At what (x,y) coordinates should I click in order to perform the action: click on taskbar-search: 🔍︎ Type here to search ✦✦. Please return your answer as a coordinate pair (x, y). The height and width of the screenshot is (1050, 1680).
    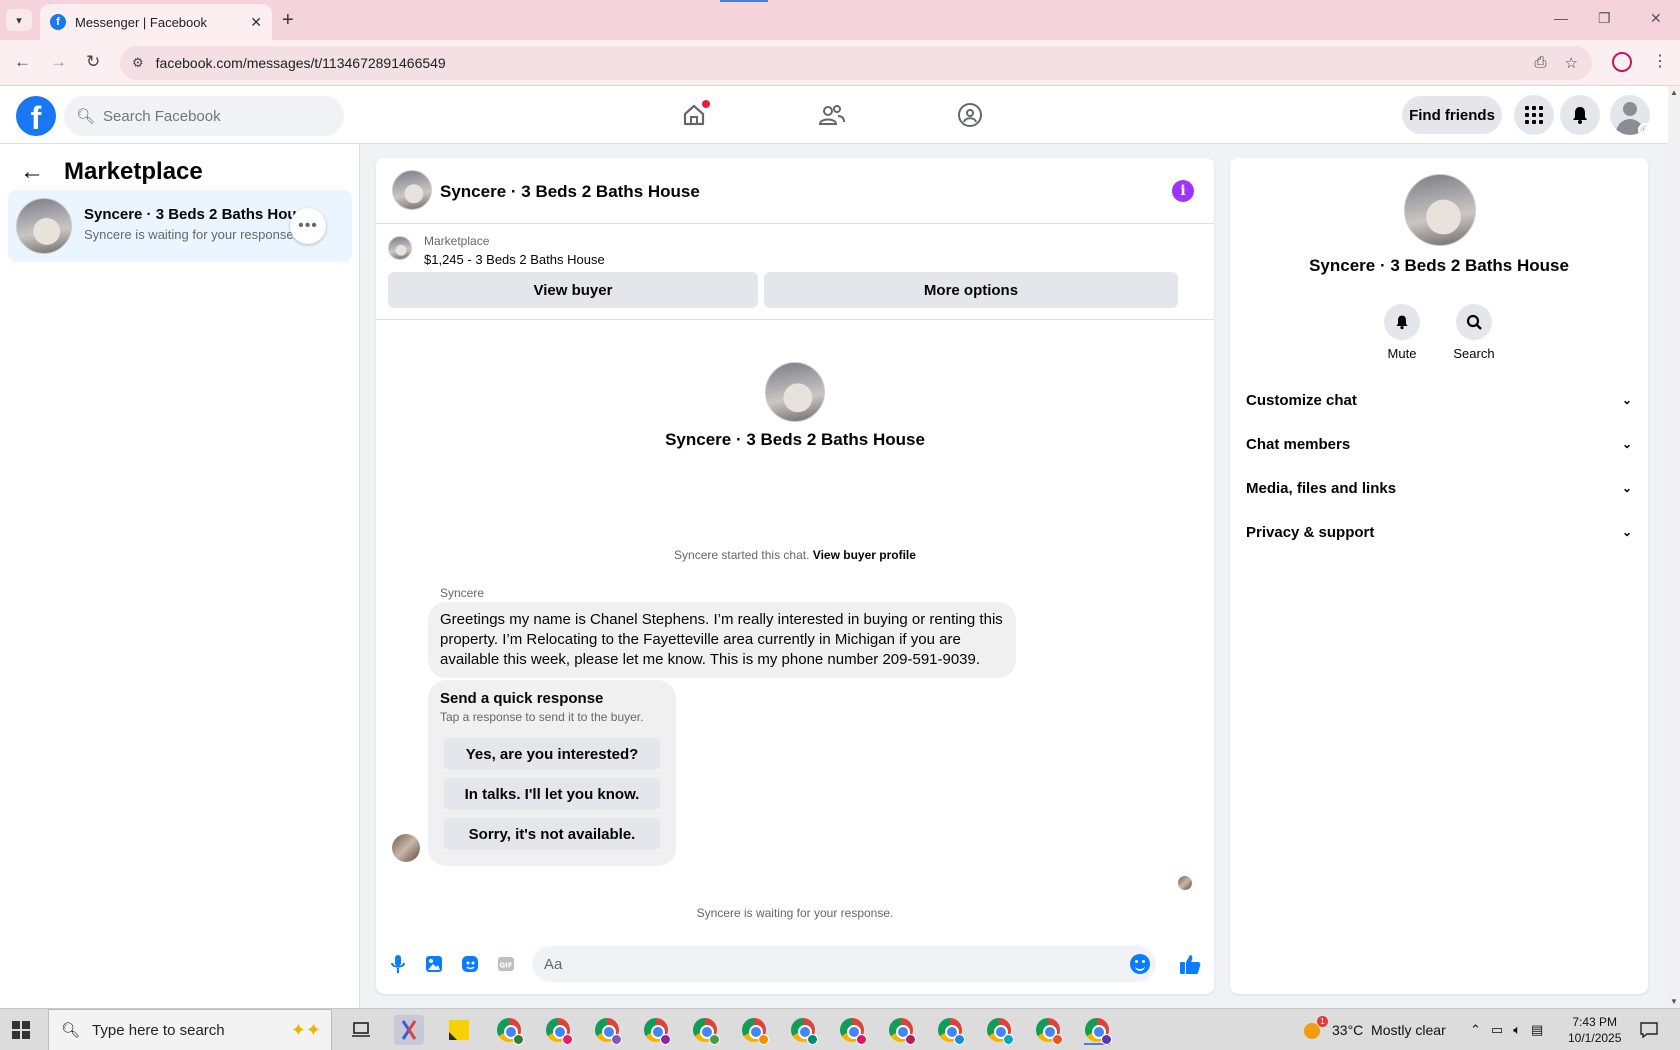
    Looking at the image, I should click on (190, 1029).